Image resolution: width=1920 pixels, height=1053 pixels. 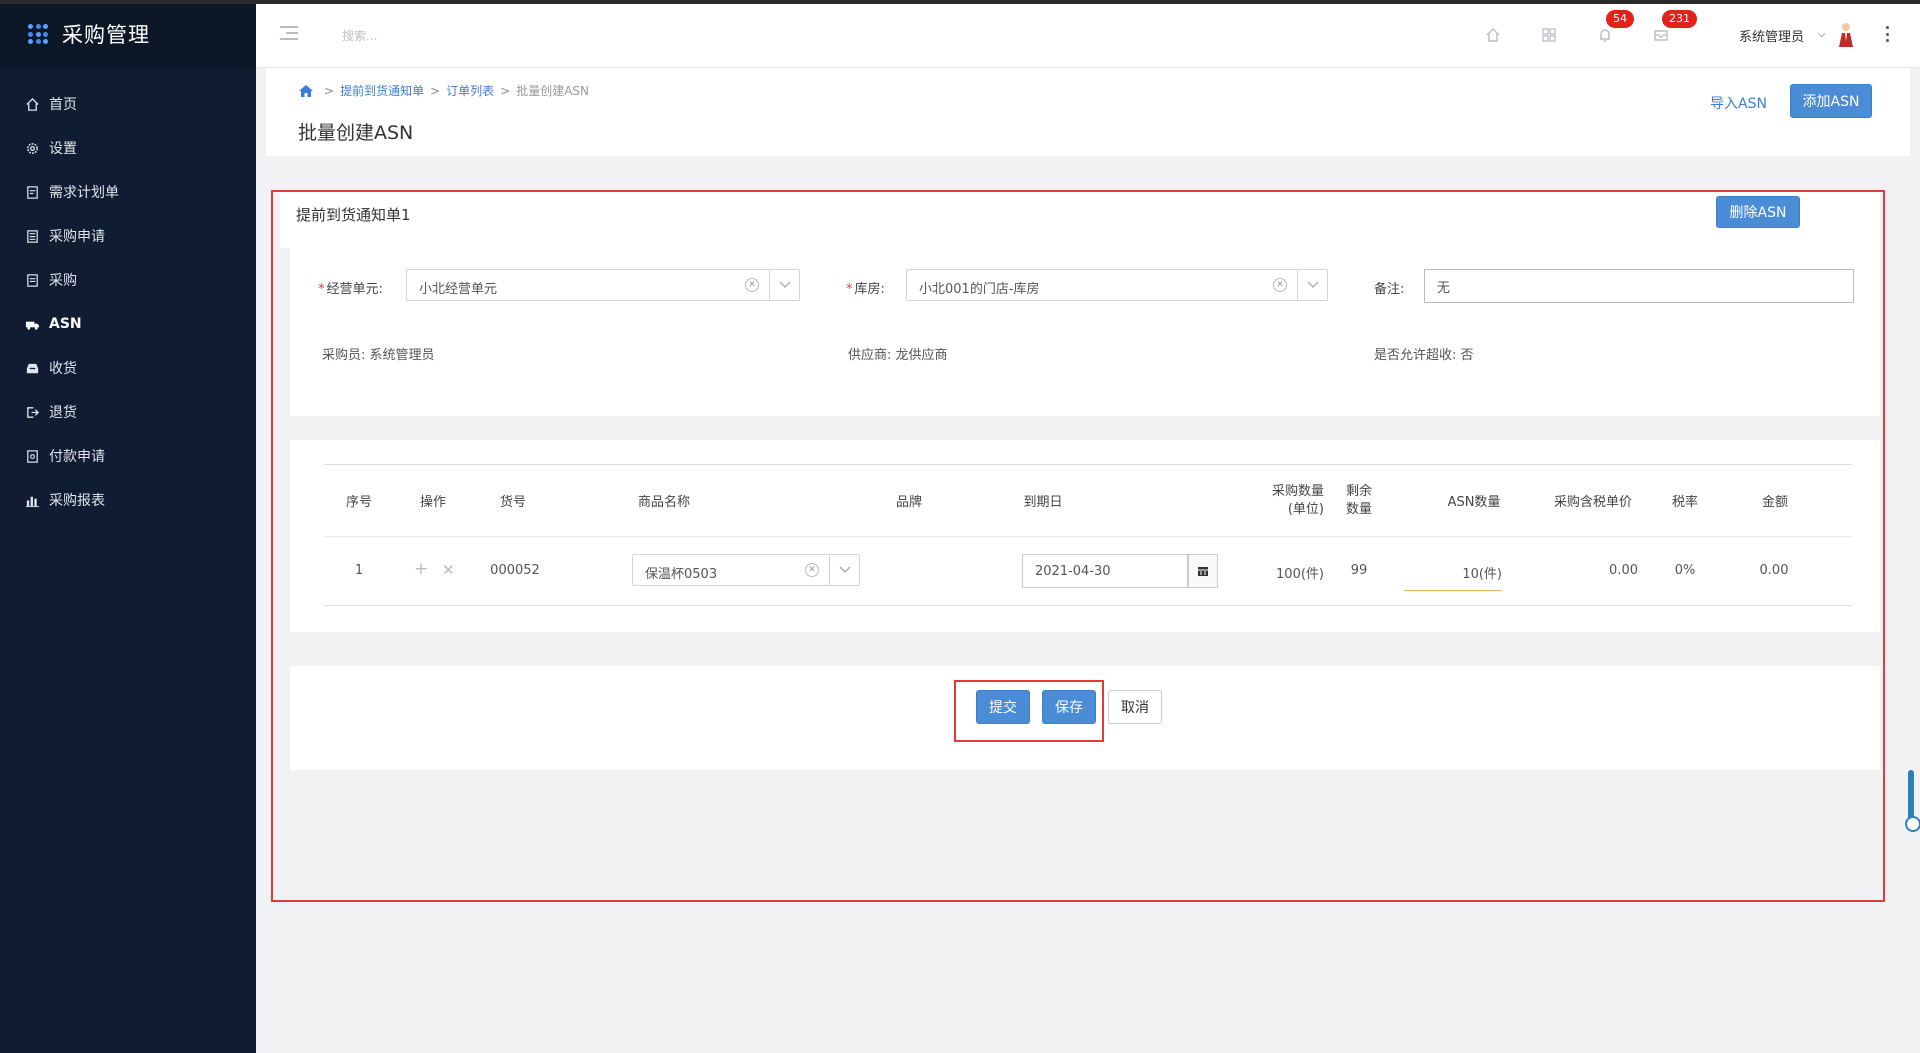 What do you see at coordinates (356, 133) in the screenshot?
I see `page-title: 批量创建ASN` at bounding box center [356, 133].